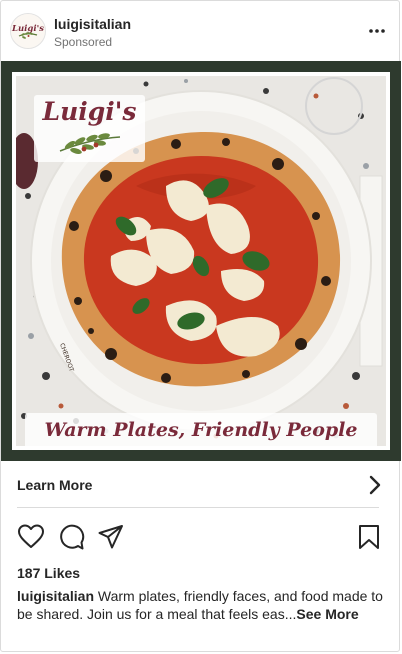  I want to click on olive-branch-icon, so click(90, 143).